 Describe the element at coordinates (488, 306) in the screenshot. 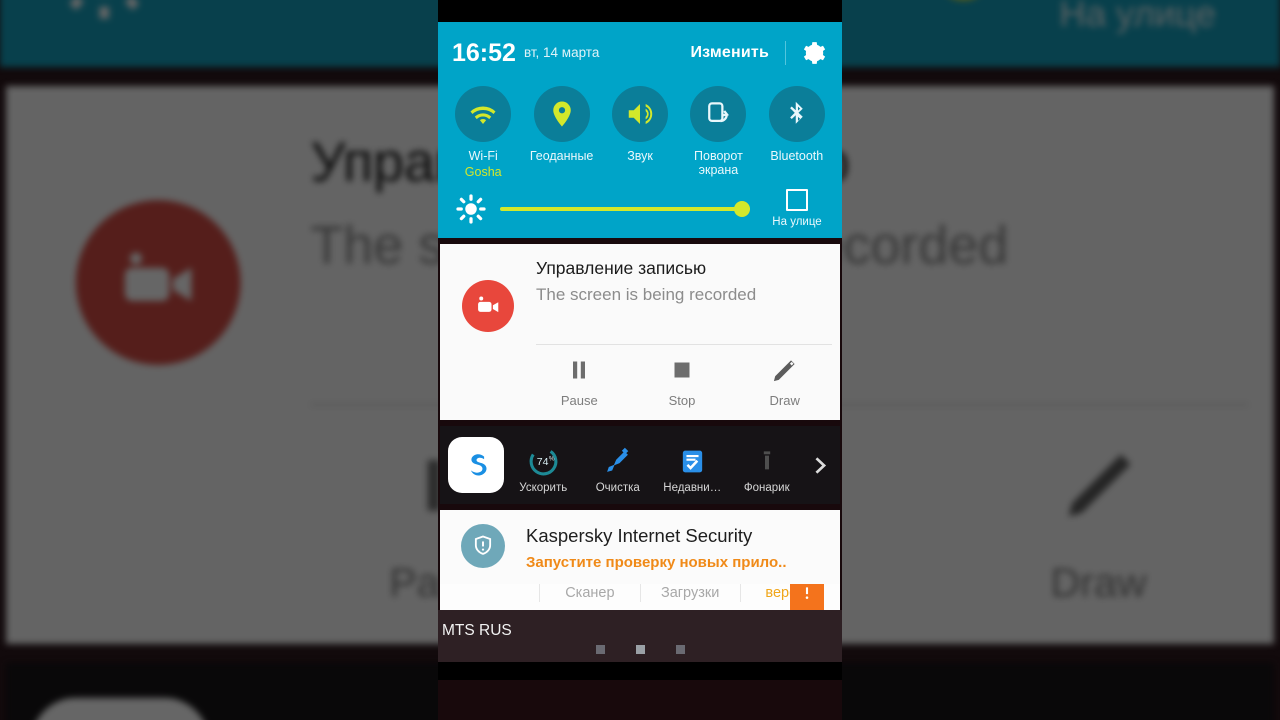

I see `video-record-icon` at that location.